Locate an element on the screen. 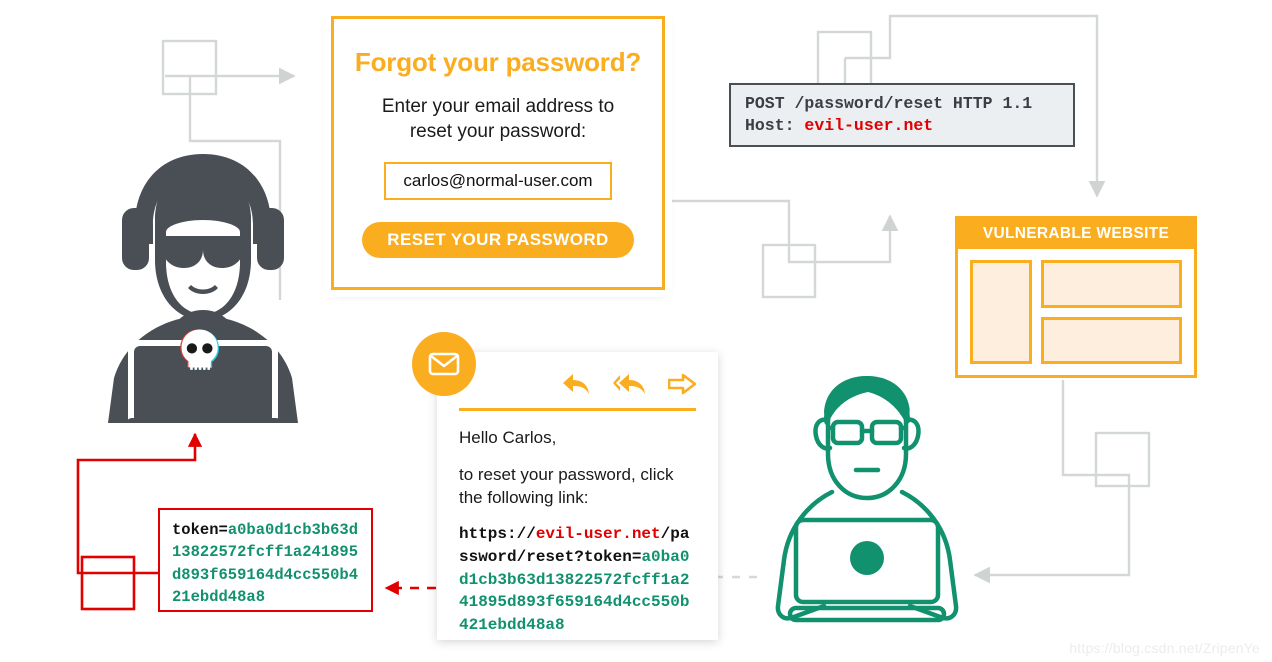 This screenshot has height=662, width=1272. envelope-badge is located at coordinates (444, 364).